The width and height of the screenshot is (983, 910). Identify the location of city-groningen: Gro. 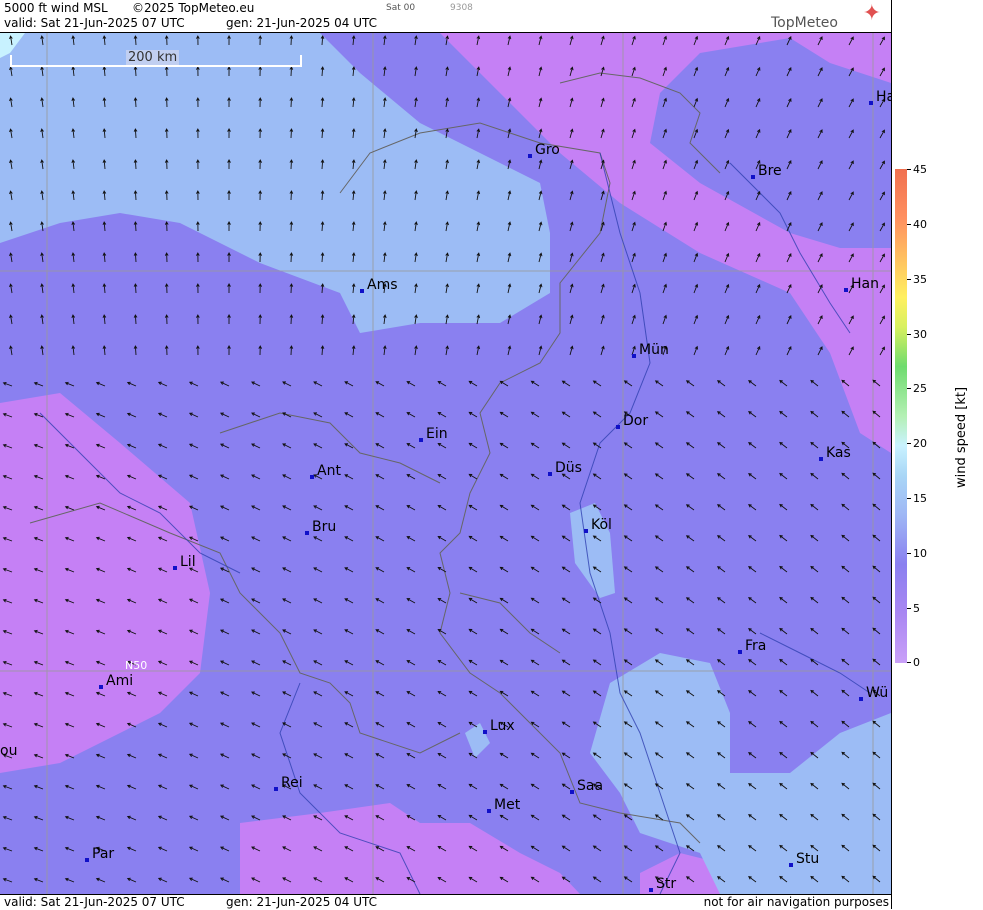
(544, 150).